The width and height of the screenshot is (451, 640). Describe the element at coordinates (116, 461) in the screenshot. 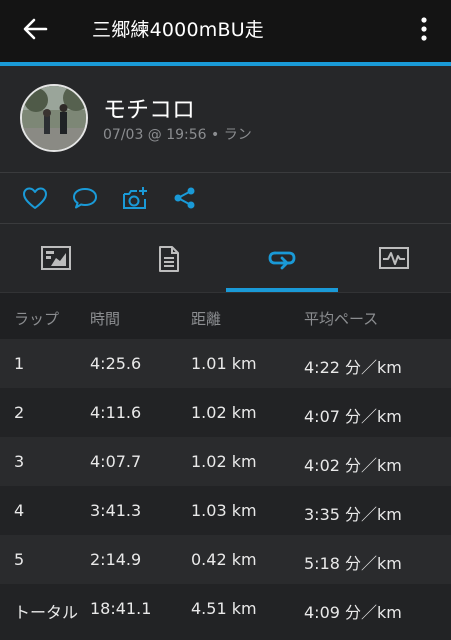

I see `lap-time: 4:07.7` at that location.